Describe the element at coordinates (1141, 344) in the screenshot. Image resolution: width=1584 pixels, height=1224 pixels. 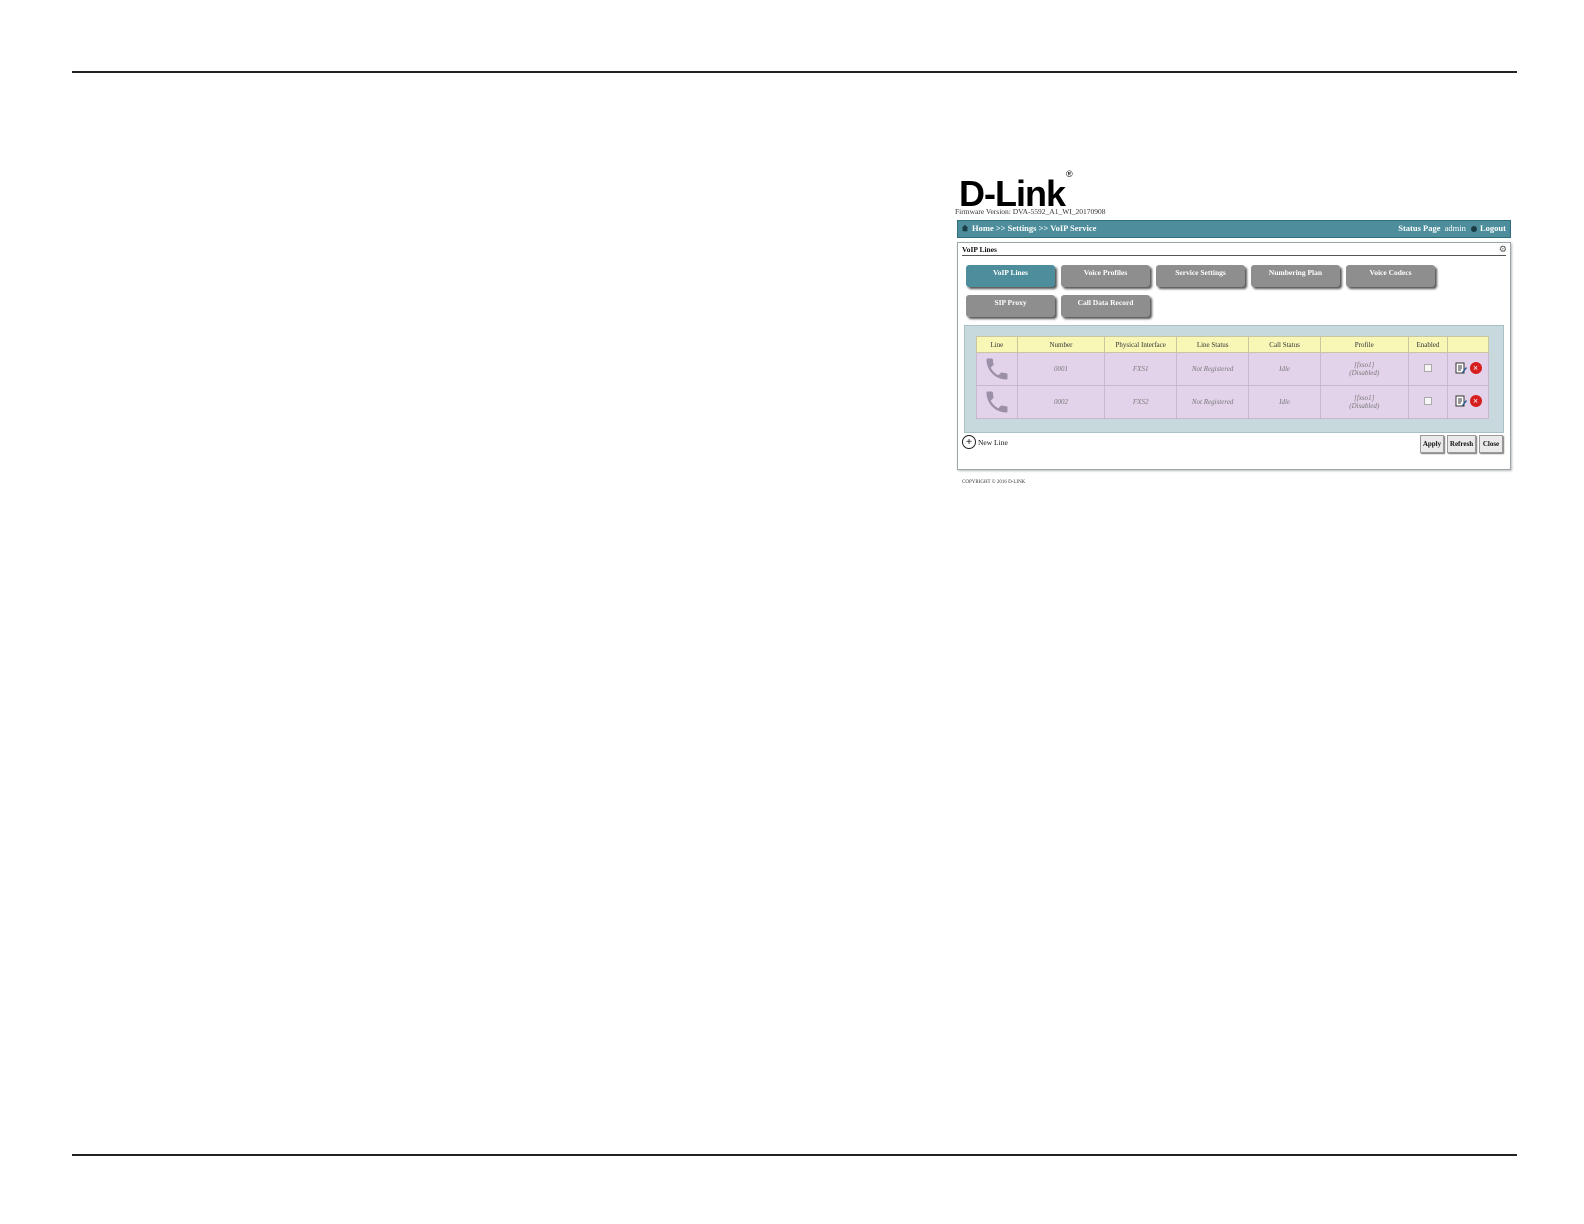
I see `col-physical-interface: Physical Interface` at that location.